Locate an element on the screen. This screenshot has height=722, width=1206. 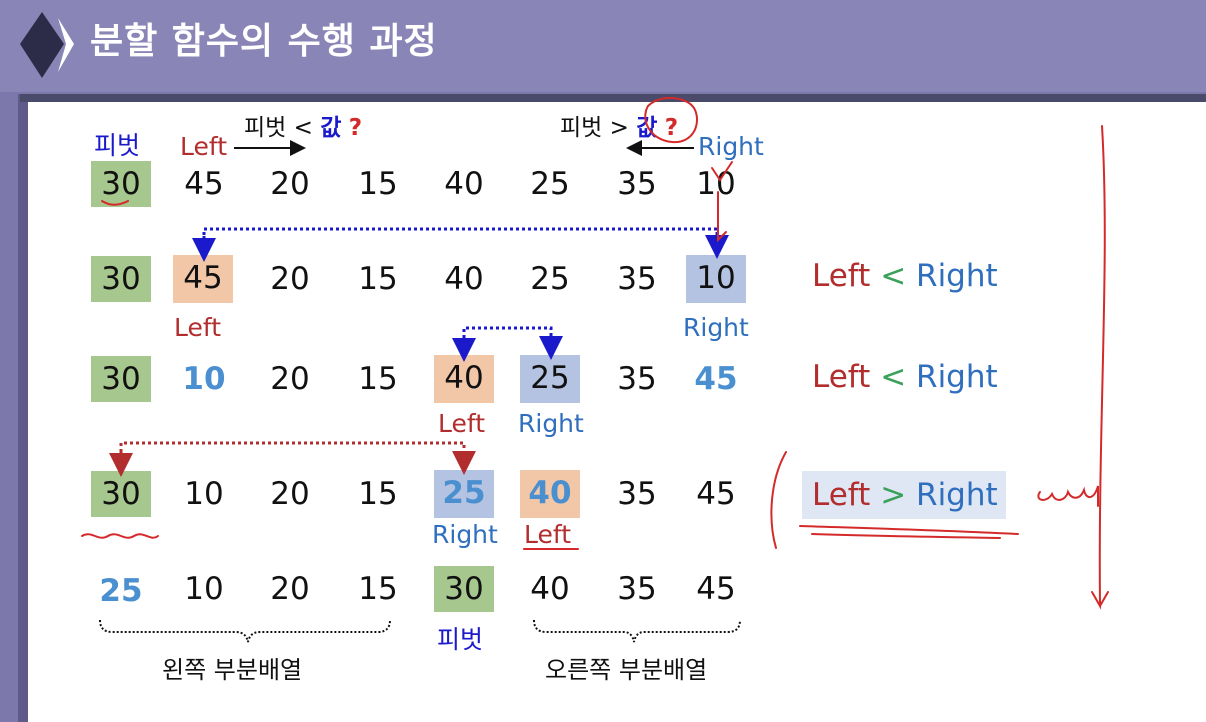
circle-mark is located at coordinates (671, 120).